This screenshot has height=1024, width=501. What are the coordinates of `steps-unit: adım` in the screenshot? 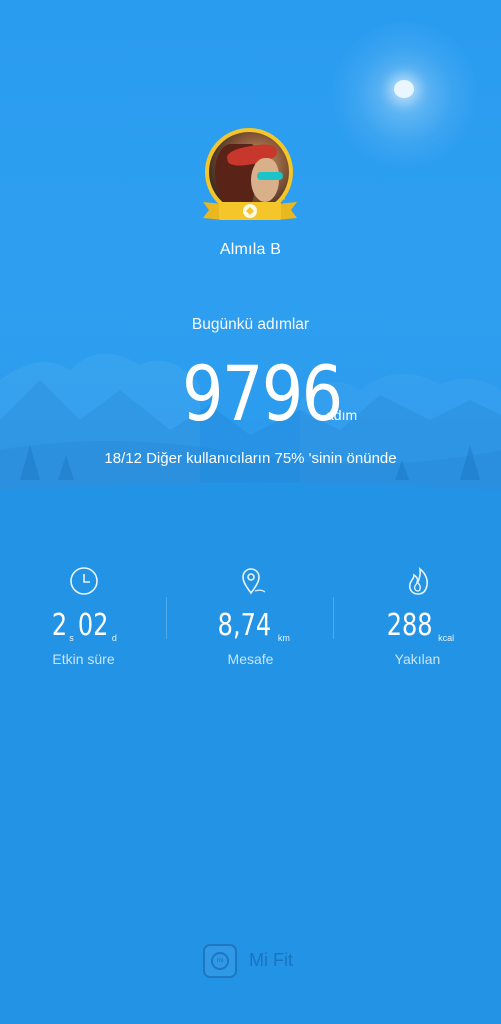 It's located at (342, 415).